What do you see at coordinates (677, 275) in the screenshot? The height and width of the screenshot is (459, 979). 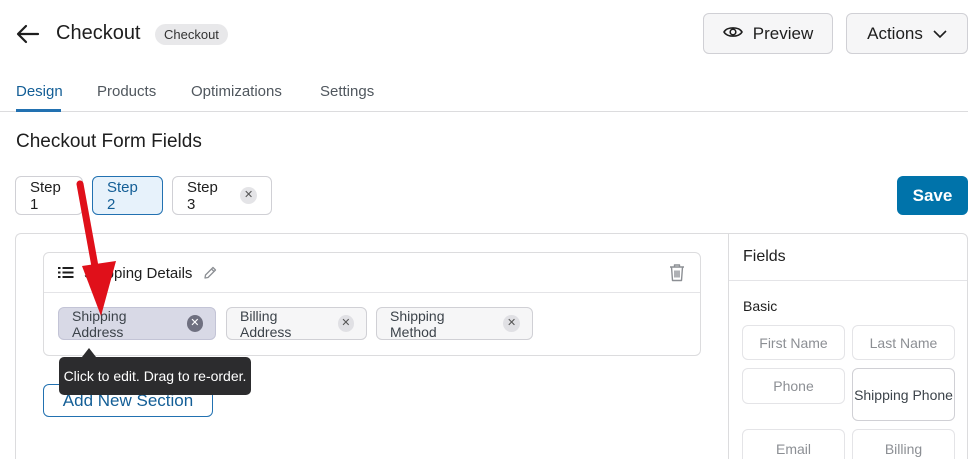 I see `trash-icon` at bounding box center [677, 275].